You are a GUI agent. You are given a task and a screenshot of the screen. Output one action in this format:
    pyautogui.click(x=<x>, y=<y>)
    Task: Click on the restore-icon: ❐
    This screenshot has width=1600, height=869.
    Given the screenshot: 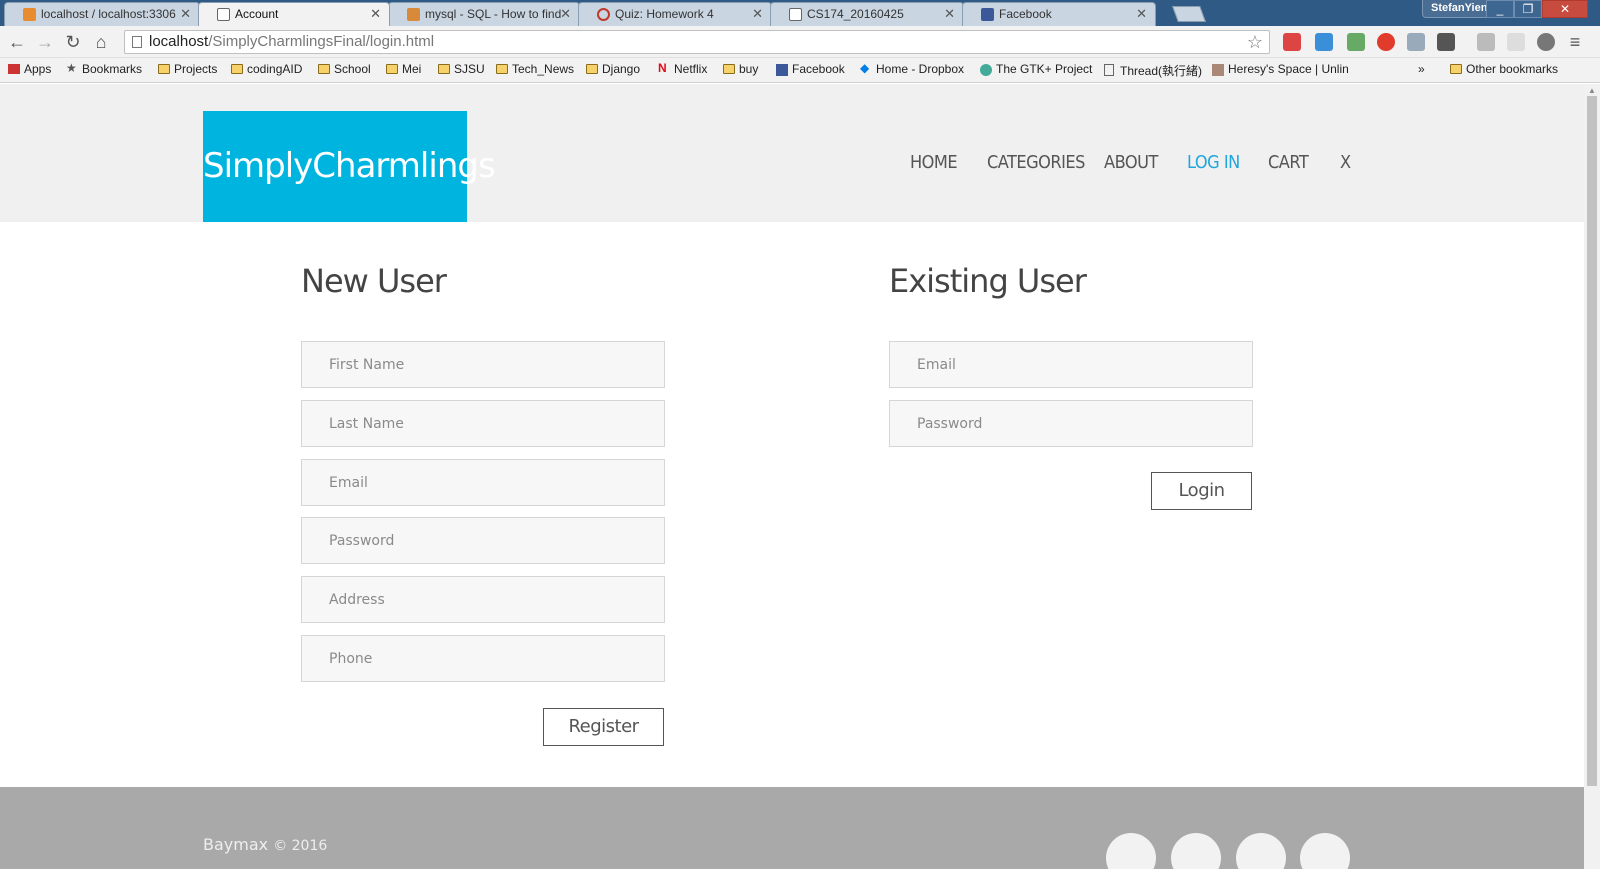 What is the action you would take?
    pyautogui.click(x=1528, y=9)
    